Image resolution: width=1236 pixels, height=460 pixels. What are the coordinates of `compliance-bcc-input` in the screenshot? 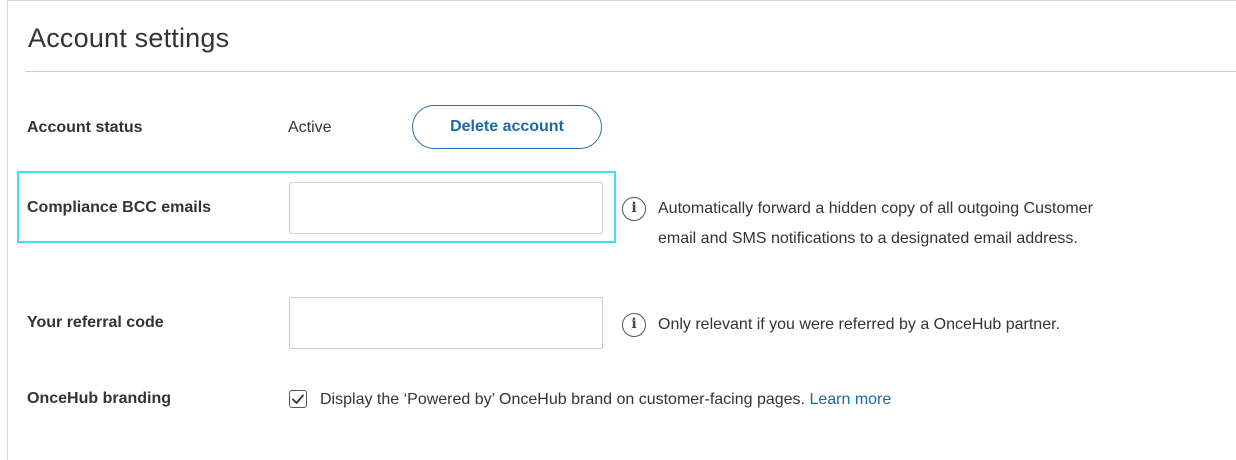 It's located at (446, 208).